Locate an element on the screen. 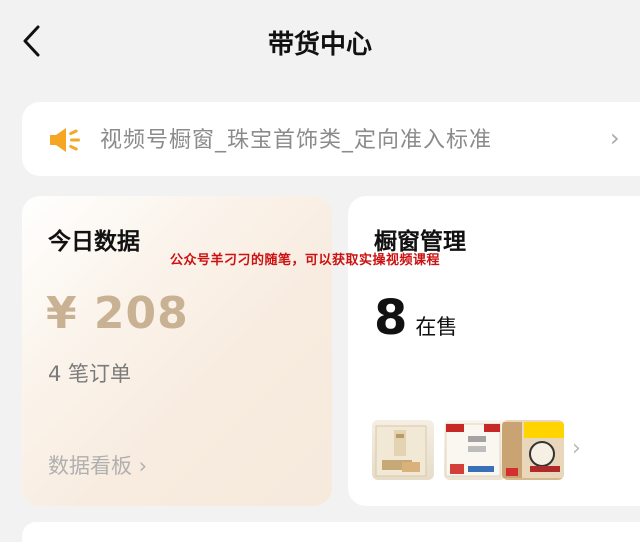 Image resolution: width=640 pixels, height=542 pixels. watermark-text: 公众号羊刁刁的随笔，可以获取实操视频课程 is located at coordinates (305, 260).